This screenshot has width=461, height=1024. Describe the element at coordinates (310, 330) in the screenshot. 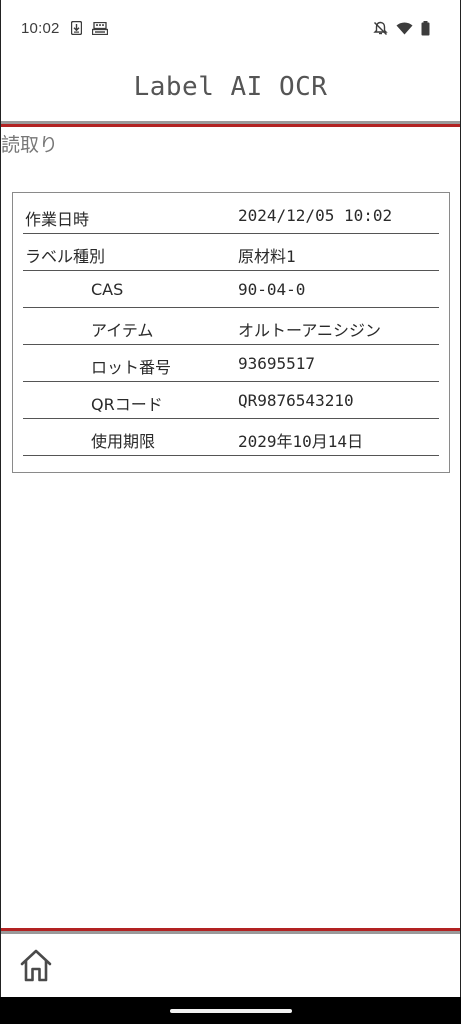

I see `row-value: オルトーアニシジン` at that location.